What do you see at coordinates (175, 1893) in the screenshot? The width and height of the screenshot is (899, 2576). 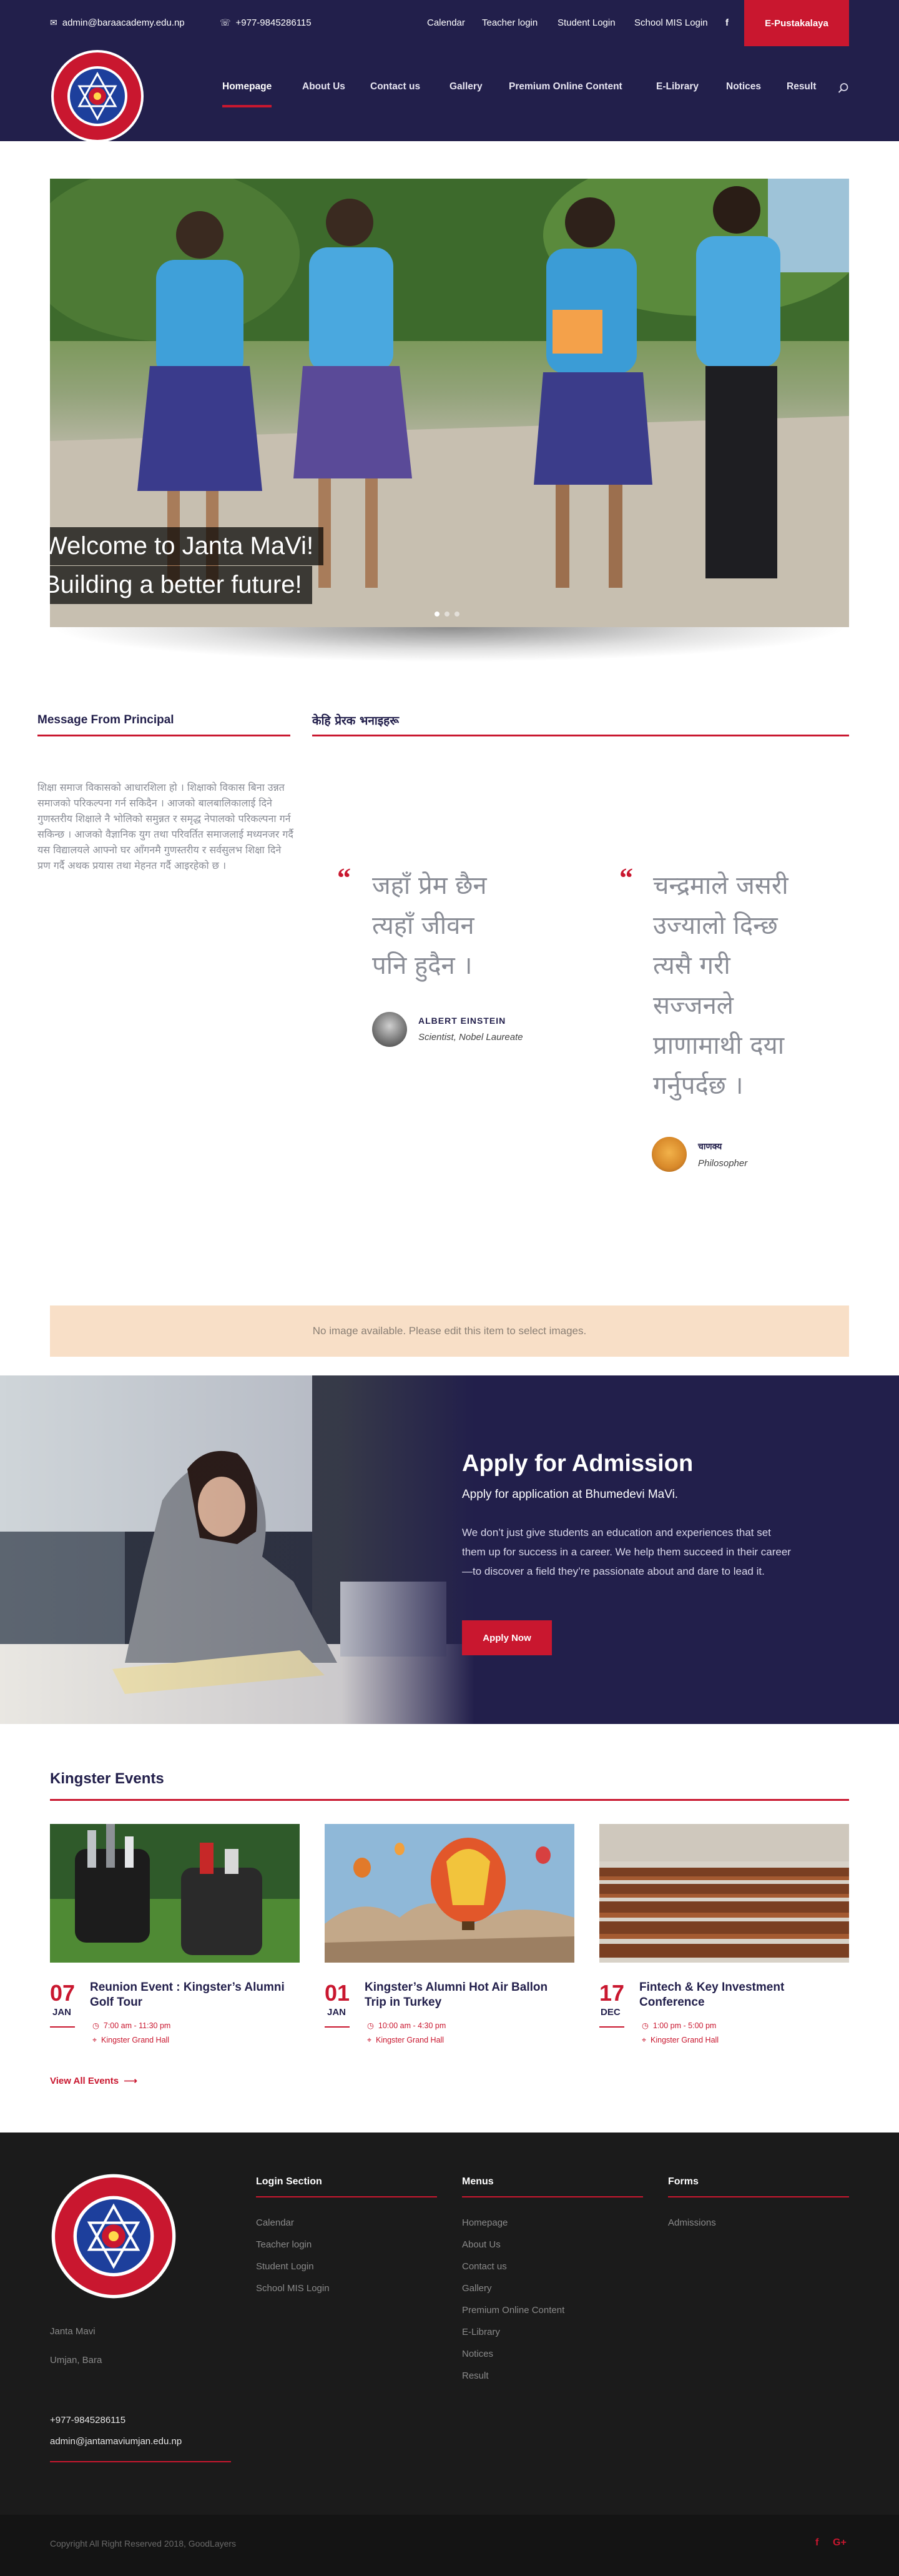 I see `event-1-image` at bounding box center [175, 1893].